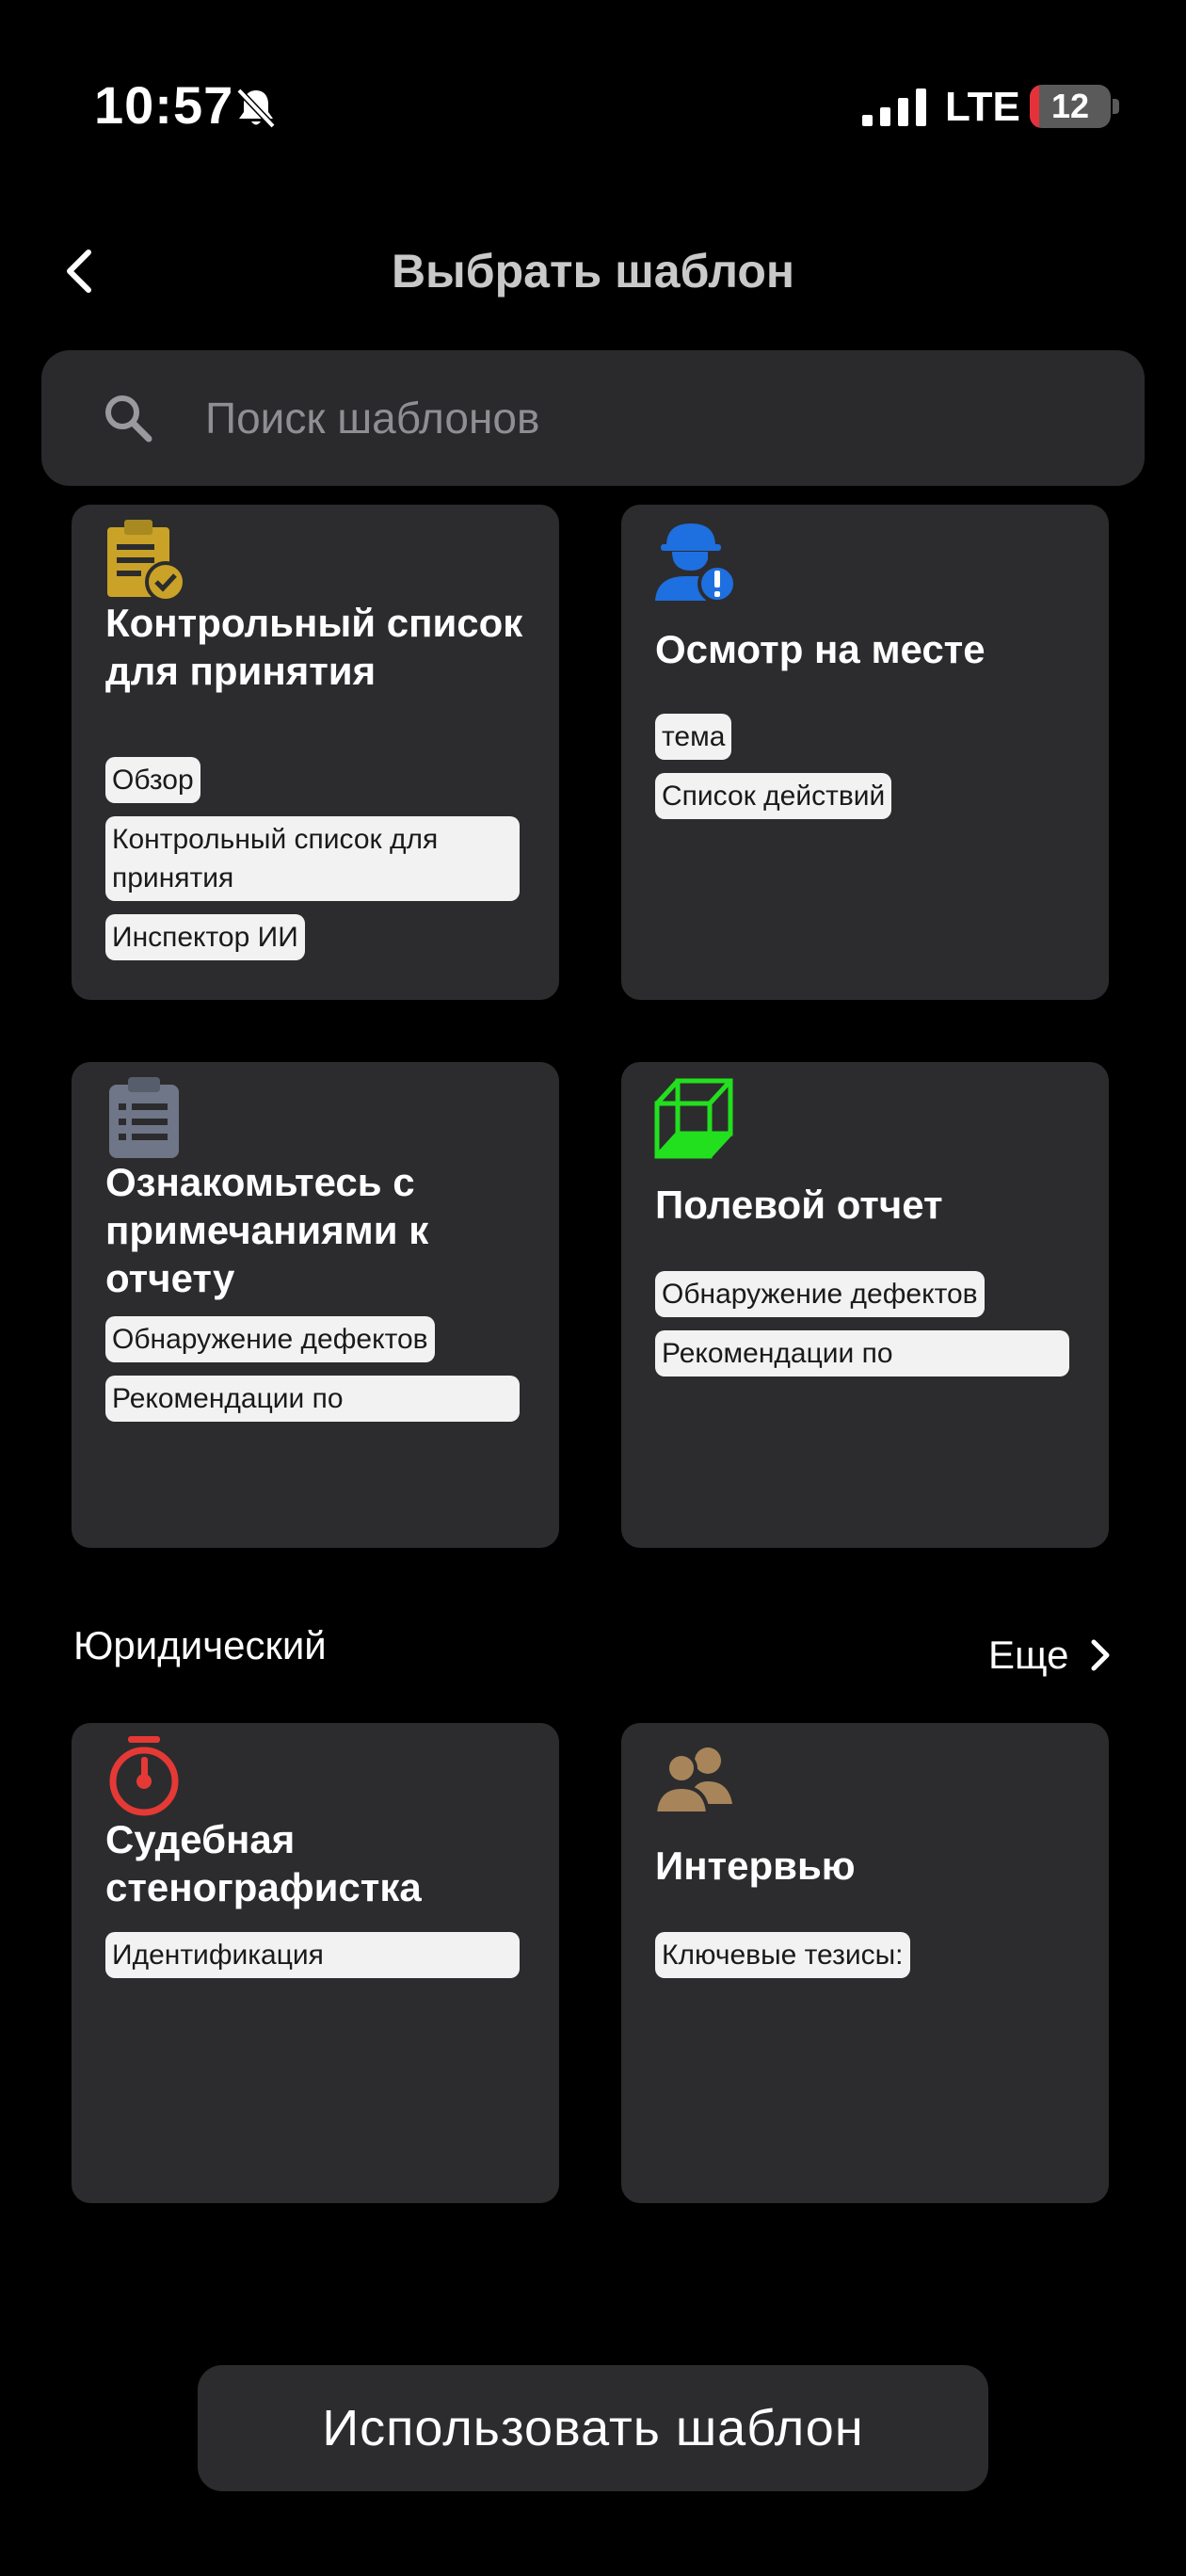 The image size is (1186, 2576). What do you see at coordinates (894, 107) in the screenshot?
I see `cellular-signal-icon` at bounding box center [894, 107].